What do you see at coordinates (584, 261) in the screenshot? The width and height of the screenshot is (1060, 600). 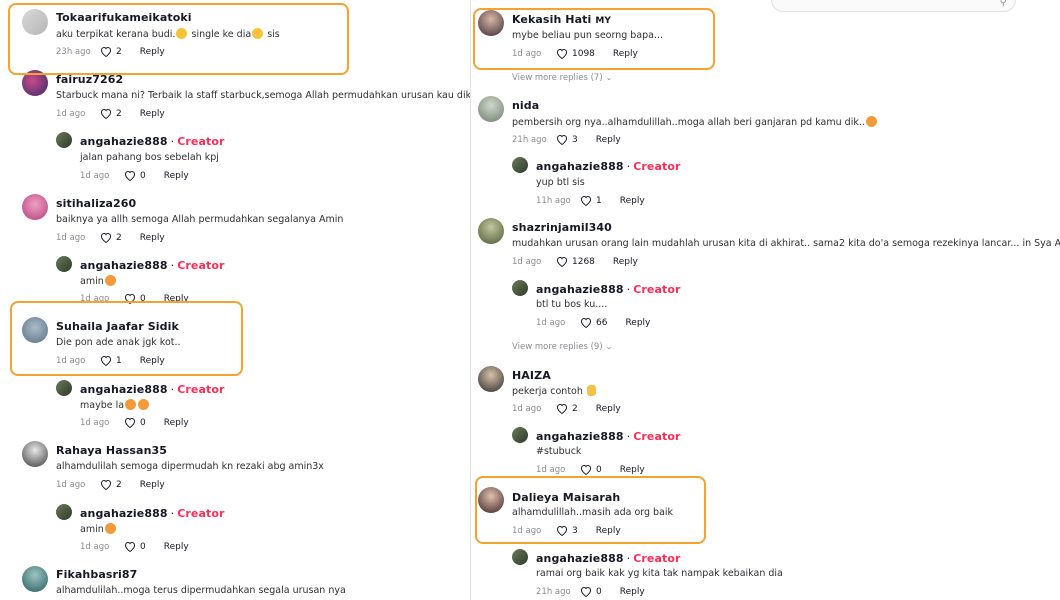 I see `like-button: 1268` at bounding box center [584, 261].